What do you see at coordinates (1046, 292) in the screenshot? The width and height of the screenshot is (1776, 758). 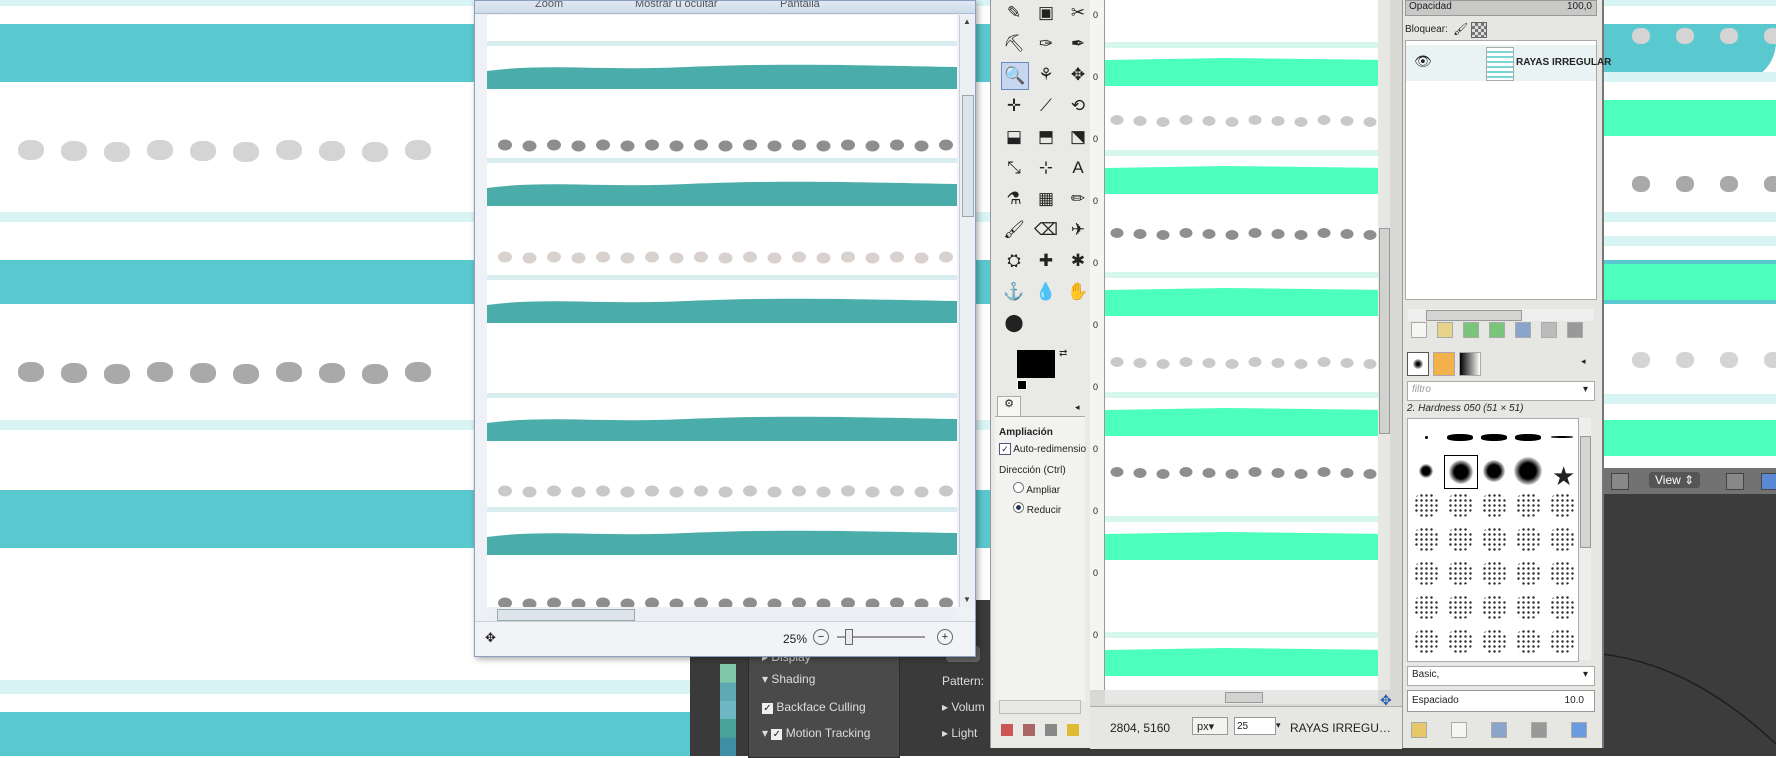 I see `tool-icon: 💧` at bounding box center [1046, 292].